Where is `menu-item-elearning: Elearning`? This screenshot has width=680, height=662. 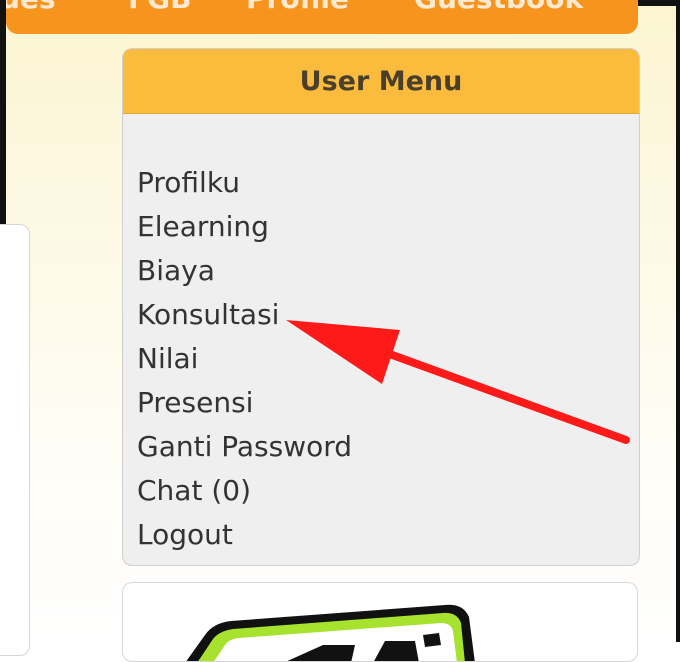 menu-item-elearning: Elearning is located at coordinates (244, 227).